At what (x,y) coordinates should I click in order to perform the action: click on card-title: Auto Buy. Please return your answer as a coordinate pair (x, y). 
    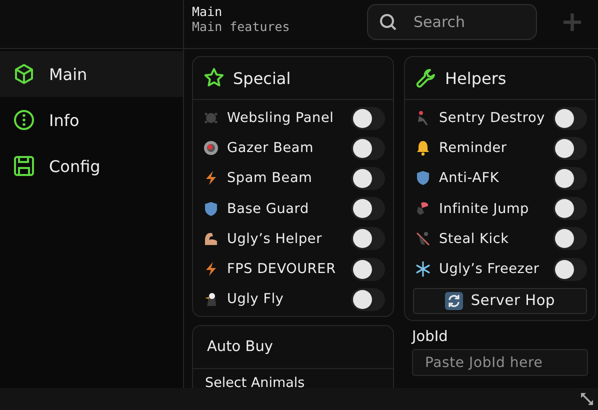
    Looking at the image, I should click on (240, 347).